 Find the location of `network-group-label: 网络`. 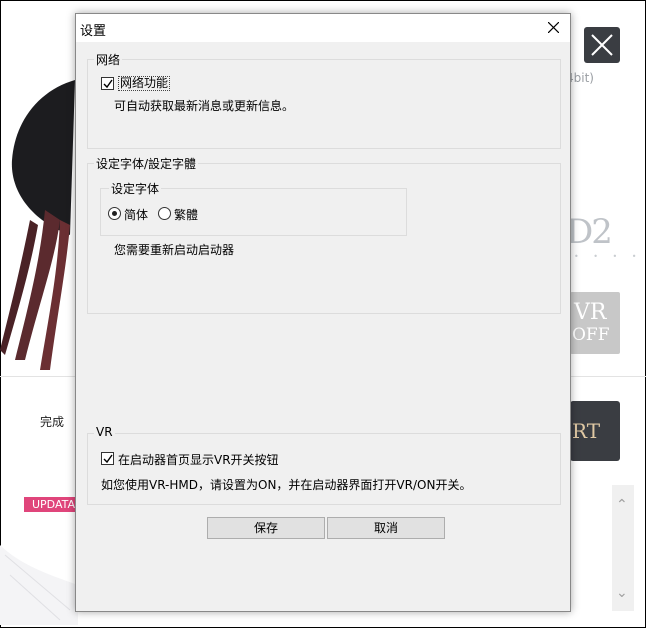

network-group-label: 网络 is located at coordinates (108, 59).